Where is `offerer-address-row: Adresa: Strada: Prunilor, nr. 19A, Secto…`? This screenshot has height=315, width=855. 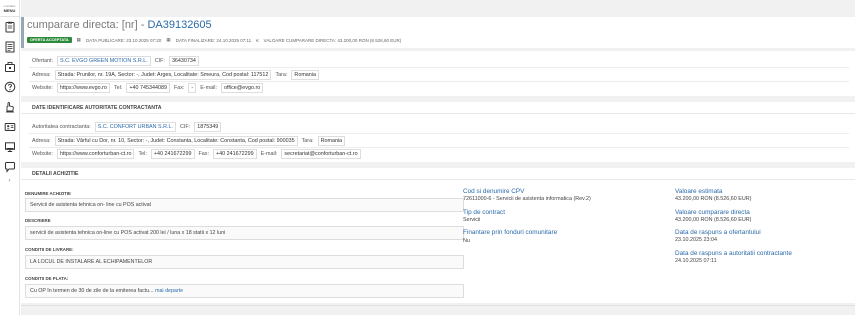 offerer-address-row: Adresa: Strada: Prunilor, nr. 19A, Secto… is located at coordinates (175, 75).